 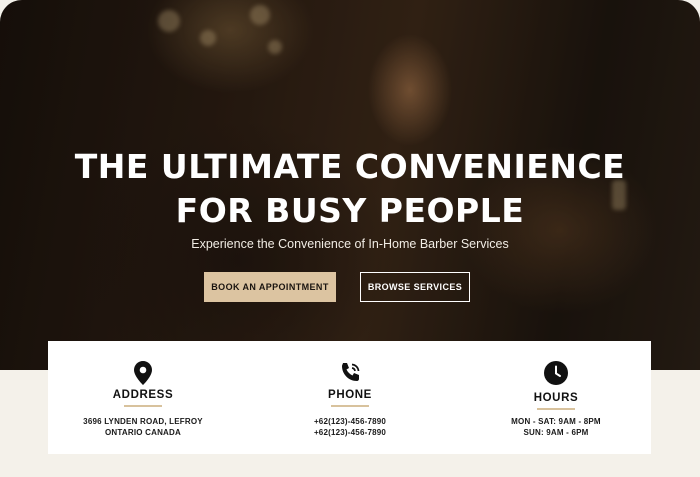 What do you see at coordinates (143, 373) in the screenshot?
I see `map-pin-icon` at bounding box center [143, 373].